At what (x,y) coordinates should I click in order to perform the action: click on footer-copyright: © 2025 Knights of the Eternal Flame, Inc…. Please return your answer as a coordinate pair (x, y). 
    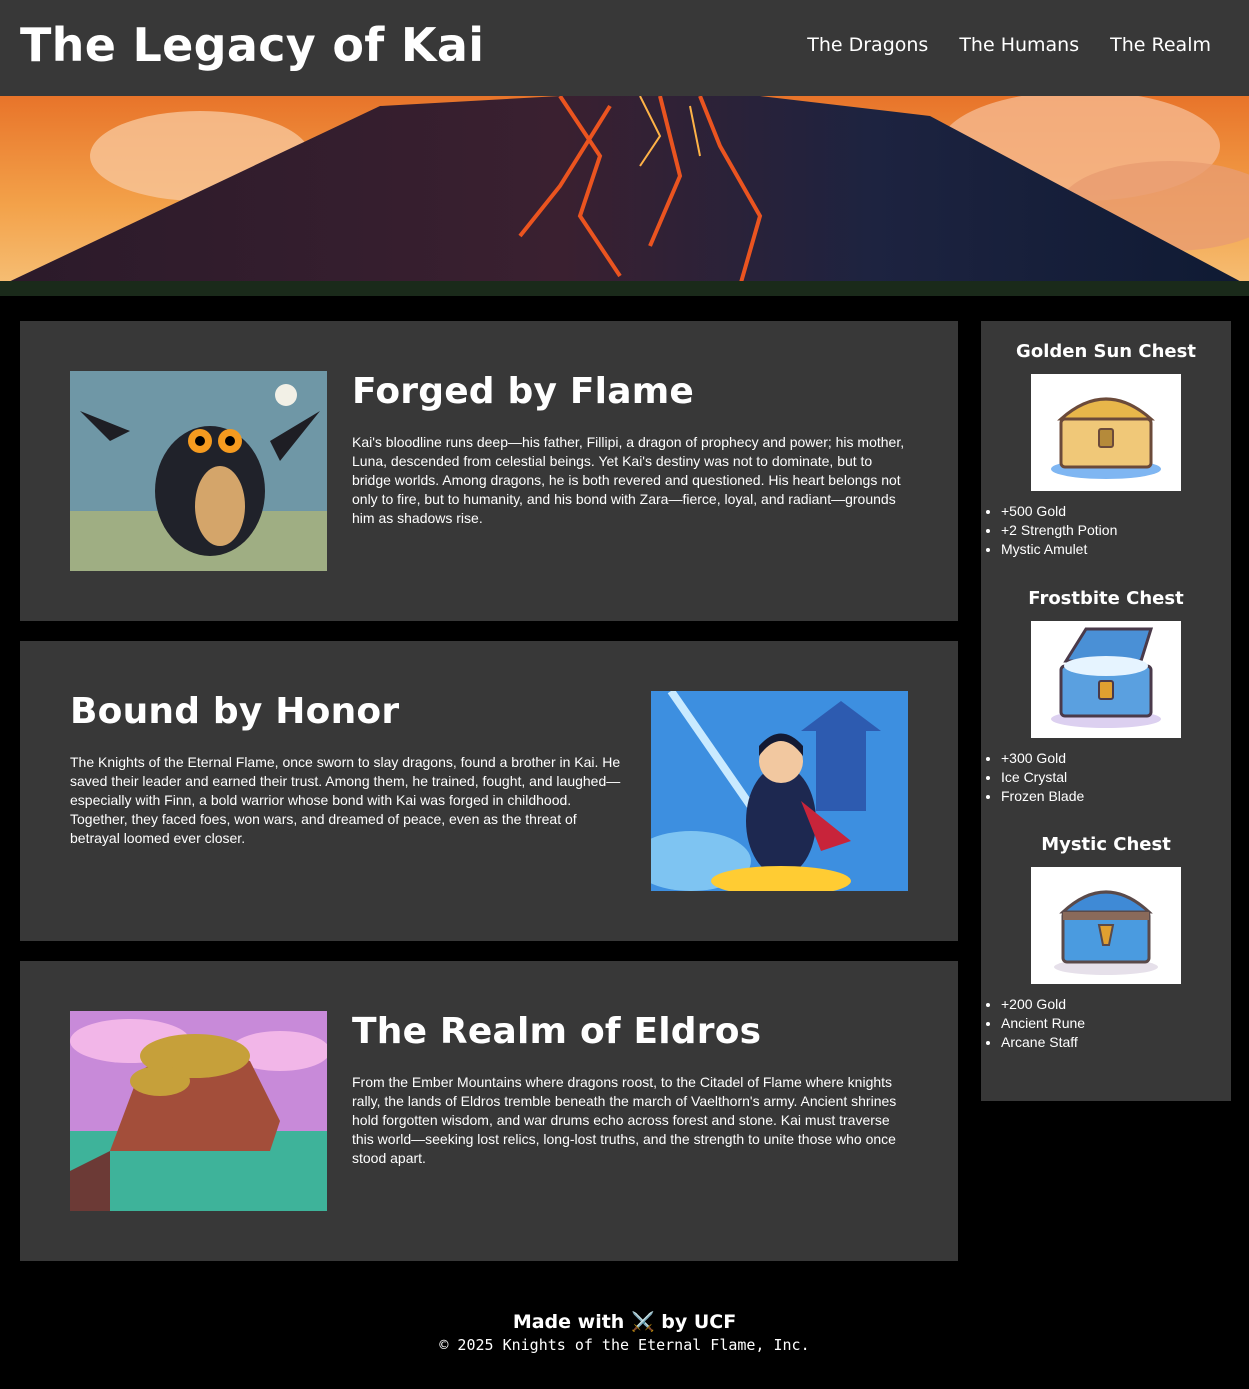
    Looking at the image, I should click on (624, 1345).